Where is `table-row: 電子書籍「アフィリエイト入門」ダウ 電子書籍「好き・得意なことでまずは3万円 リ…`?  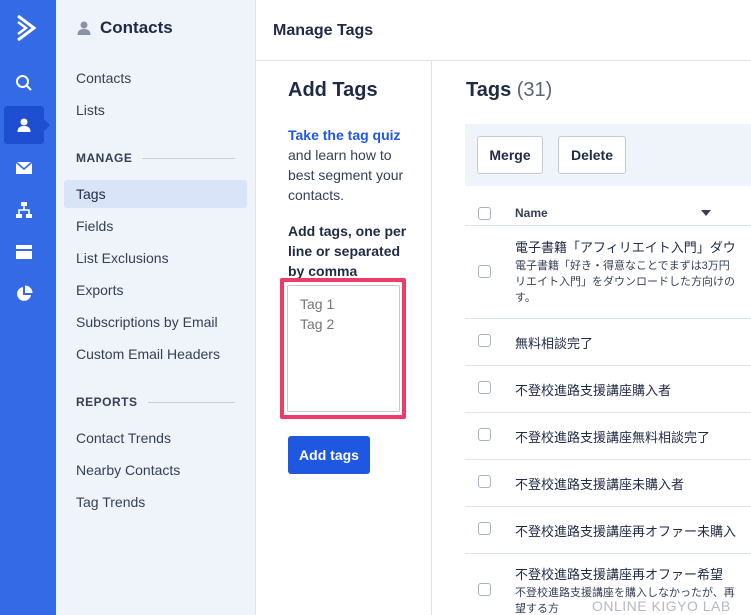 table-row: 電子書籍「アフィリエイト入門」ダウ 電子書籍「好き・得意なことでまずは3万円 リ… is located at coordinates (608, 271).